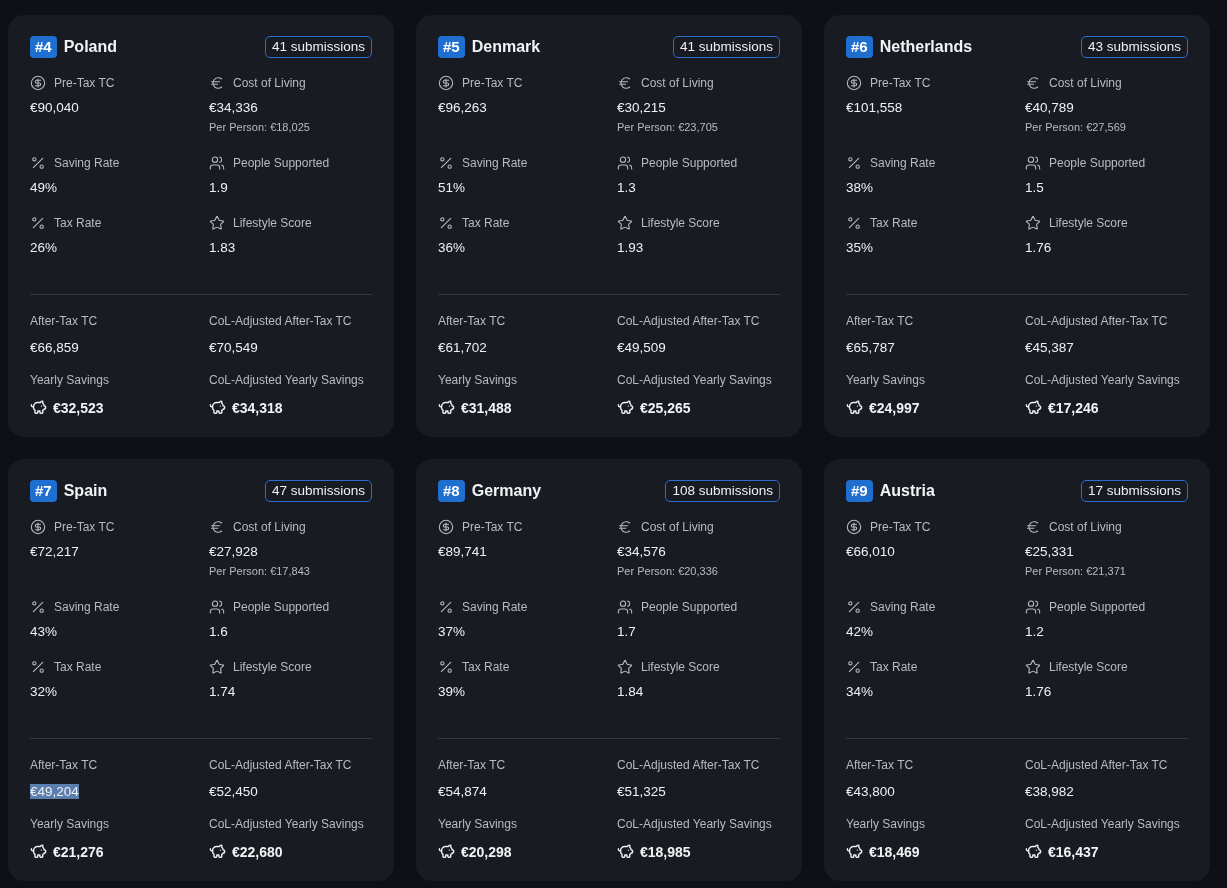 The image size is (1227, 888). What do you see at coordinates (1034, 187) in the screenshot?
I see `metric-value: 1.5` at bounding box center [1034, 187].